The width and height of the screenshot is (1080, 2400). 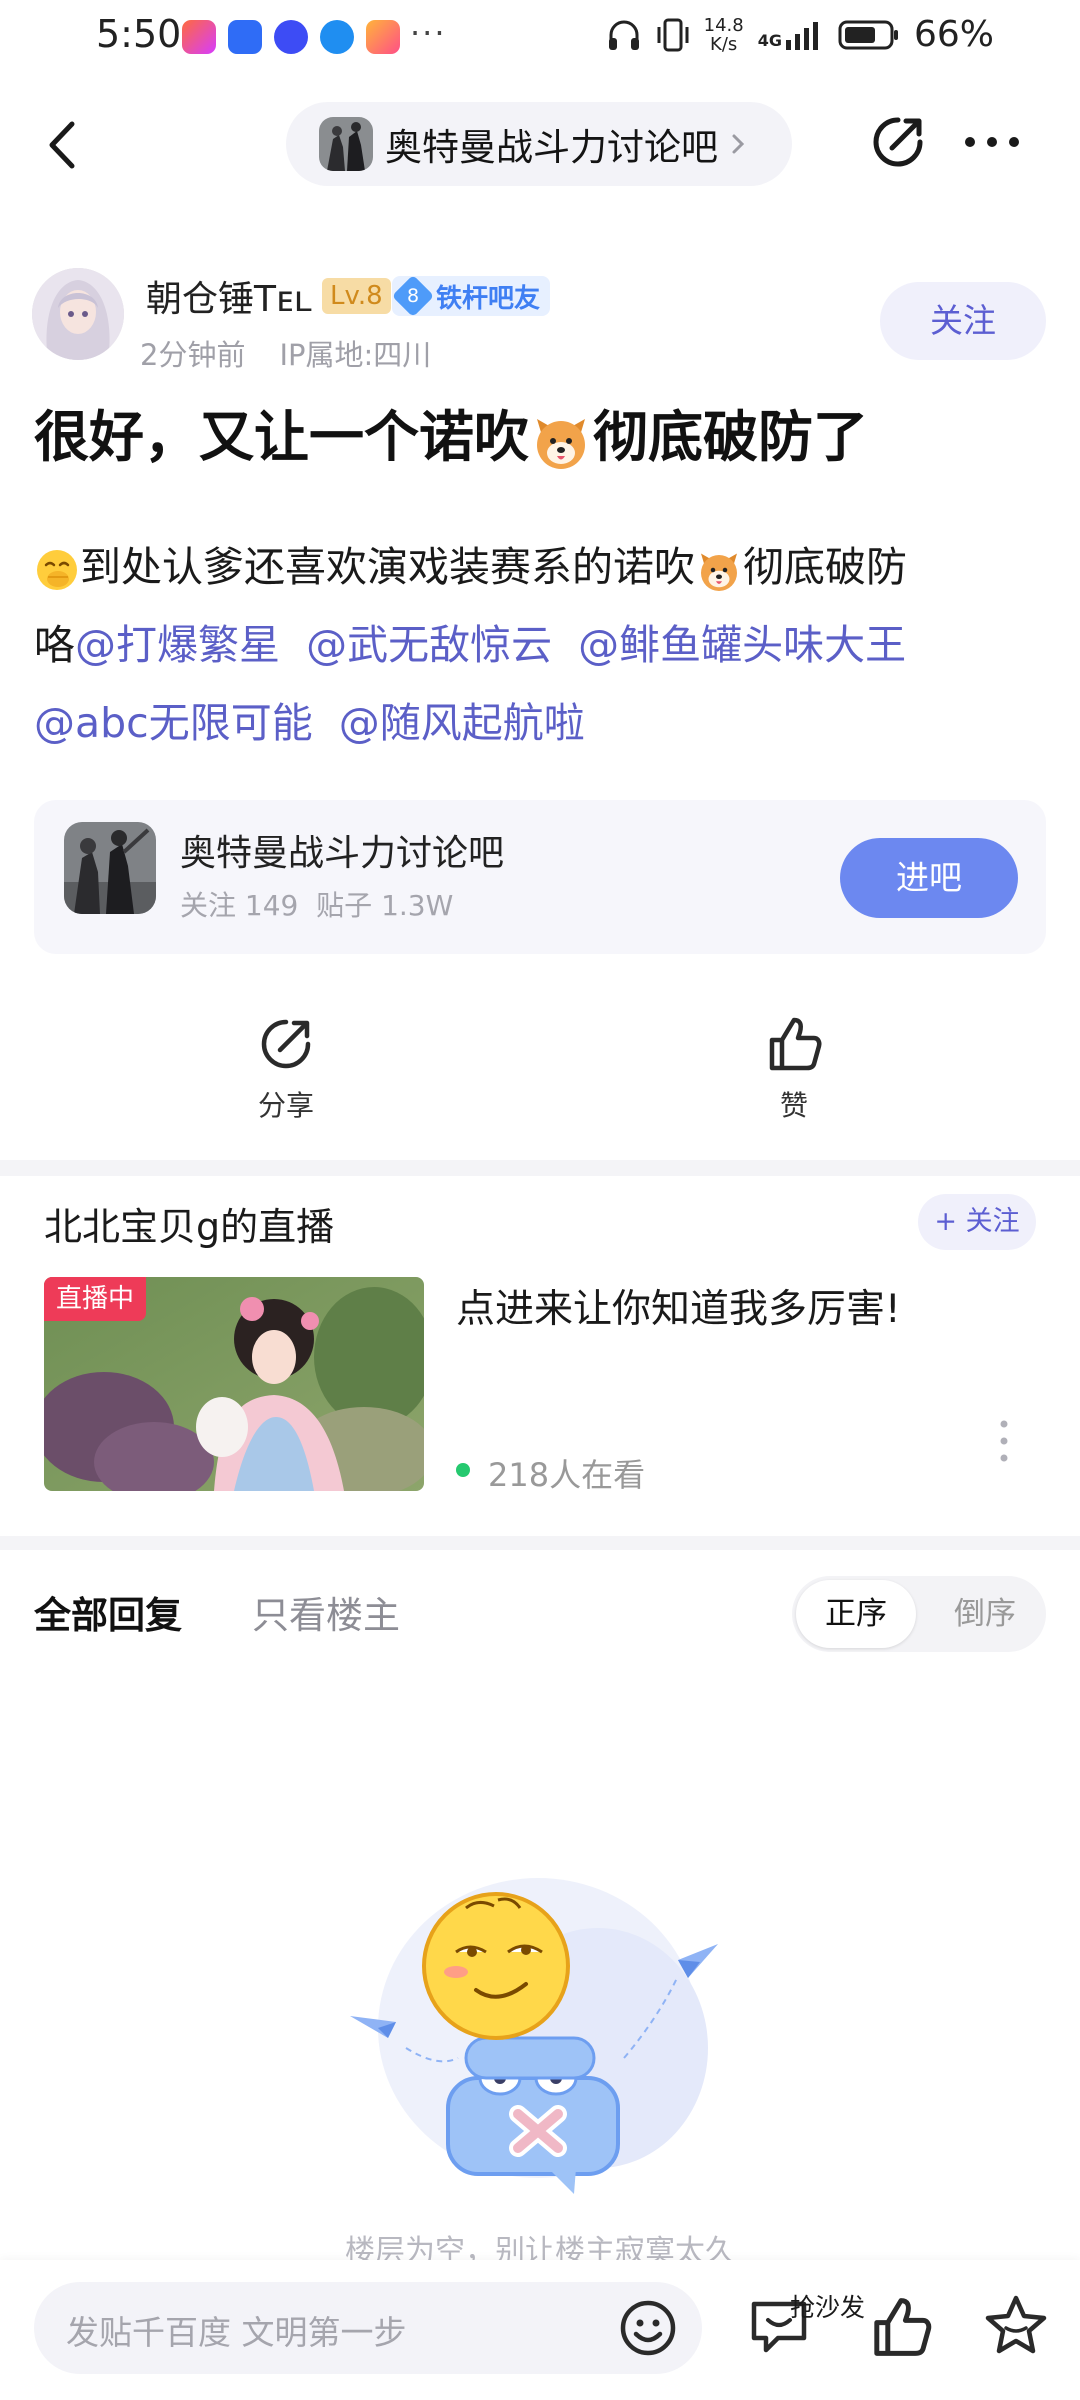 What do you see at coordinates (488, 298) in the screenshot?
I see `member-title: 铁杆吧友` at bounding box center [488, 298].